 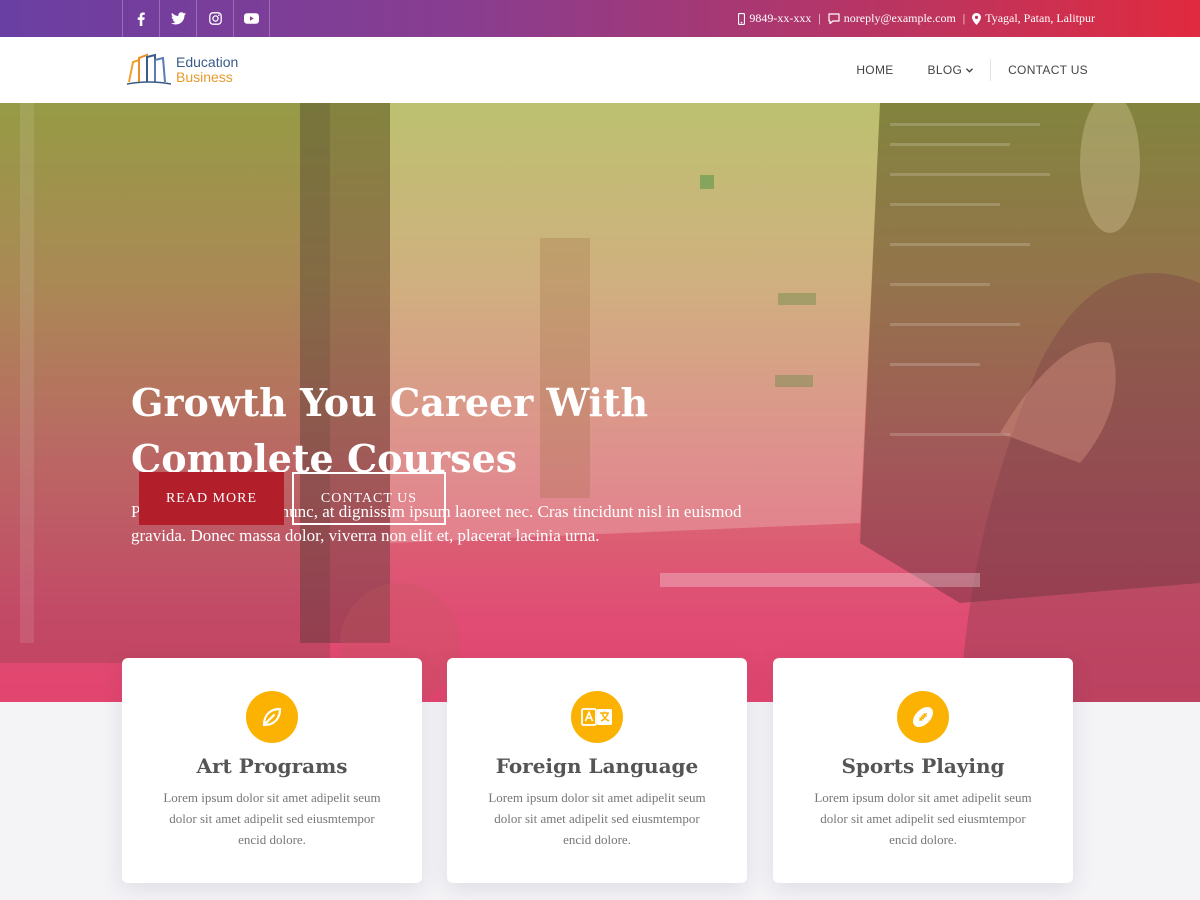 What do you see at coordinates (272, 766) in the screenshot?
I see `card-title: Art Programs` at bounding box center [272, 766].